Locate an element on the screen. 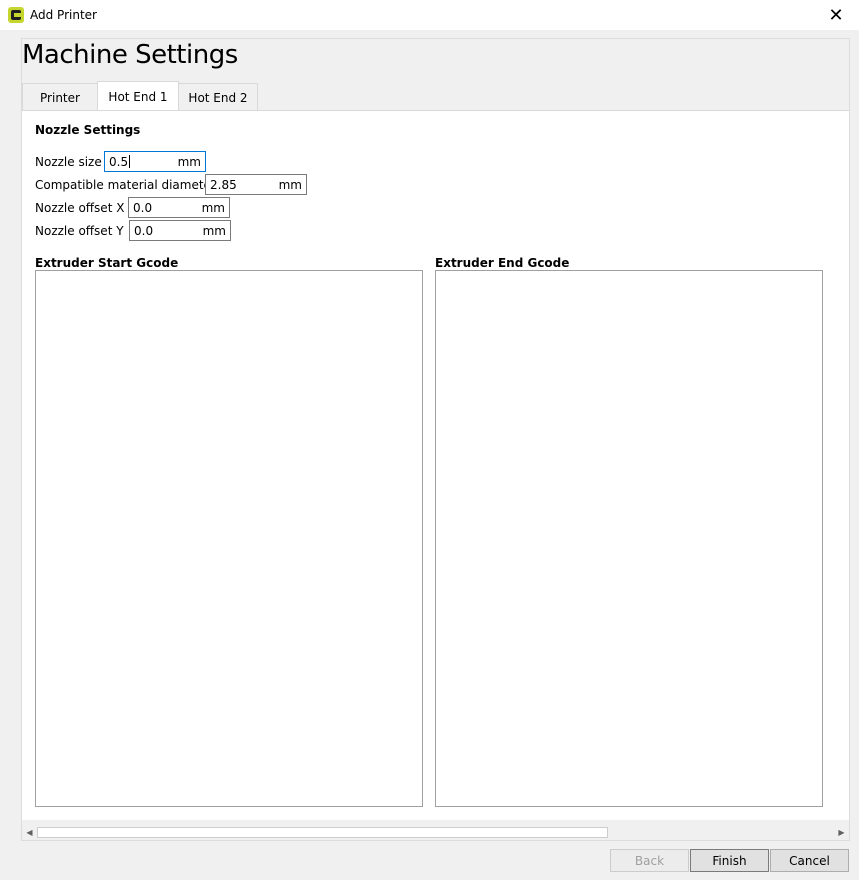 The width and height of the screenshot is (859, 880). nozzle-size-value: 0.5 is located at coordinates (119, 162).